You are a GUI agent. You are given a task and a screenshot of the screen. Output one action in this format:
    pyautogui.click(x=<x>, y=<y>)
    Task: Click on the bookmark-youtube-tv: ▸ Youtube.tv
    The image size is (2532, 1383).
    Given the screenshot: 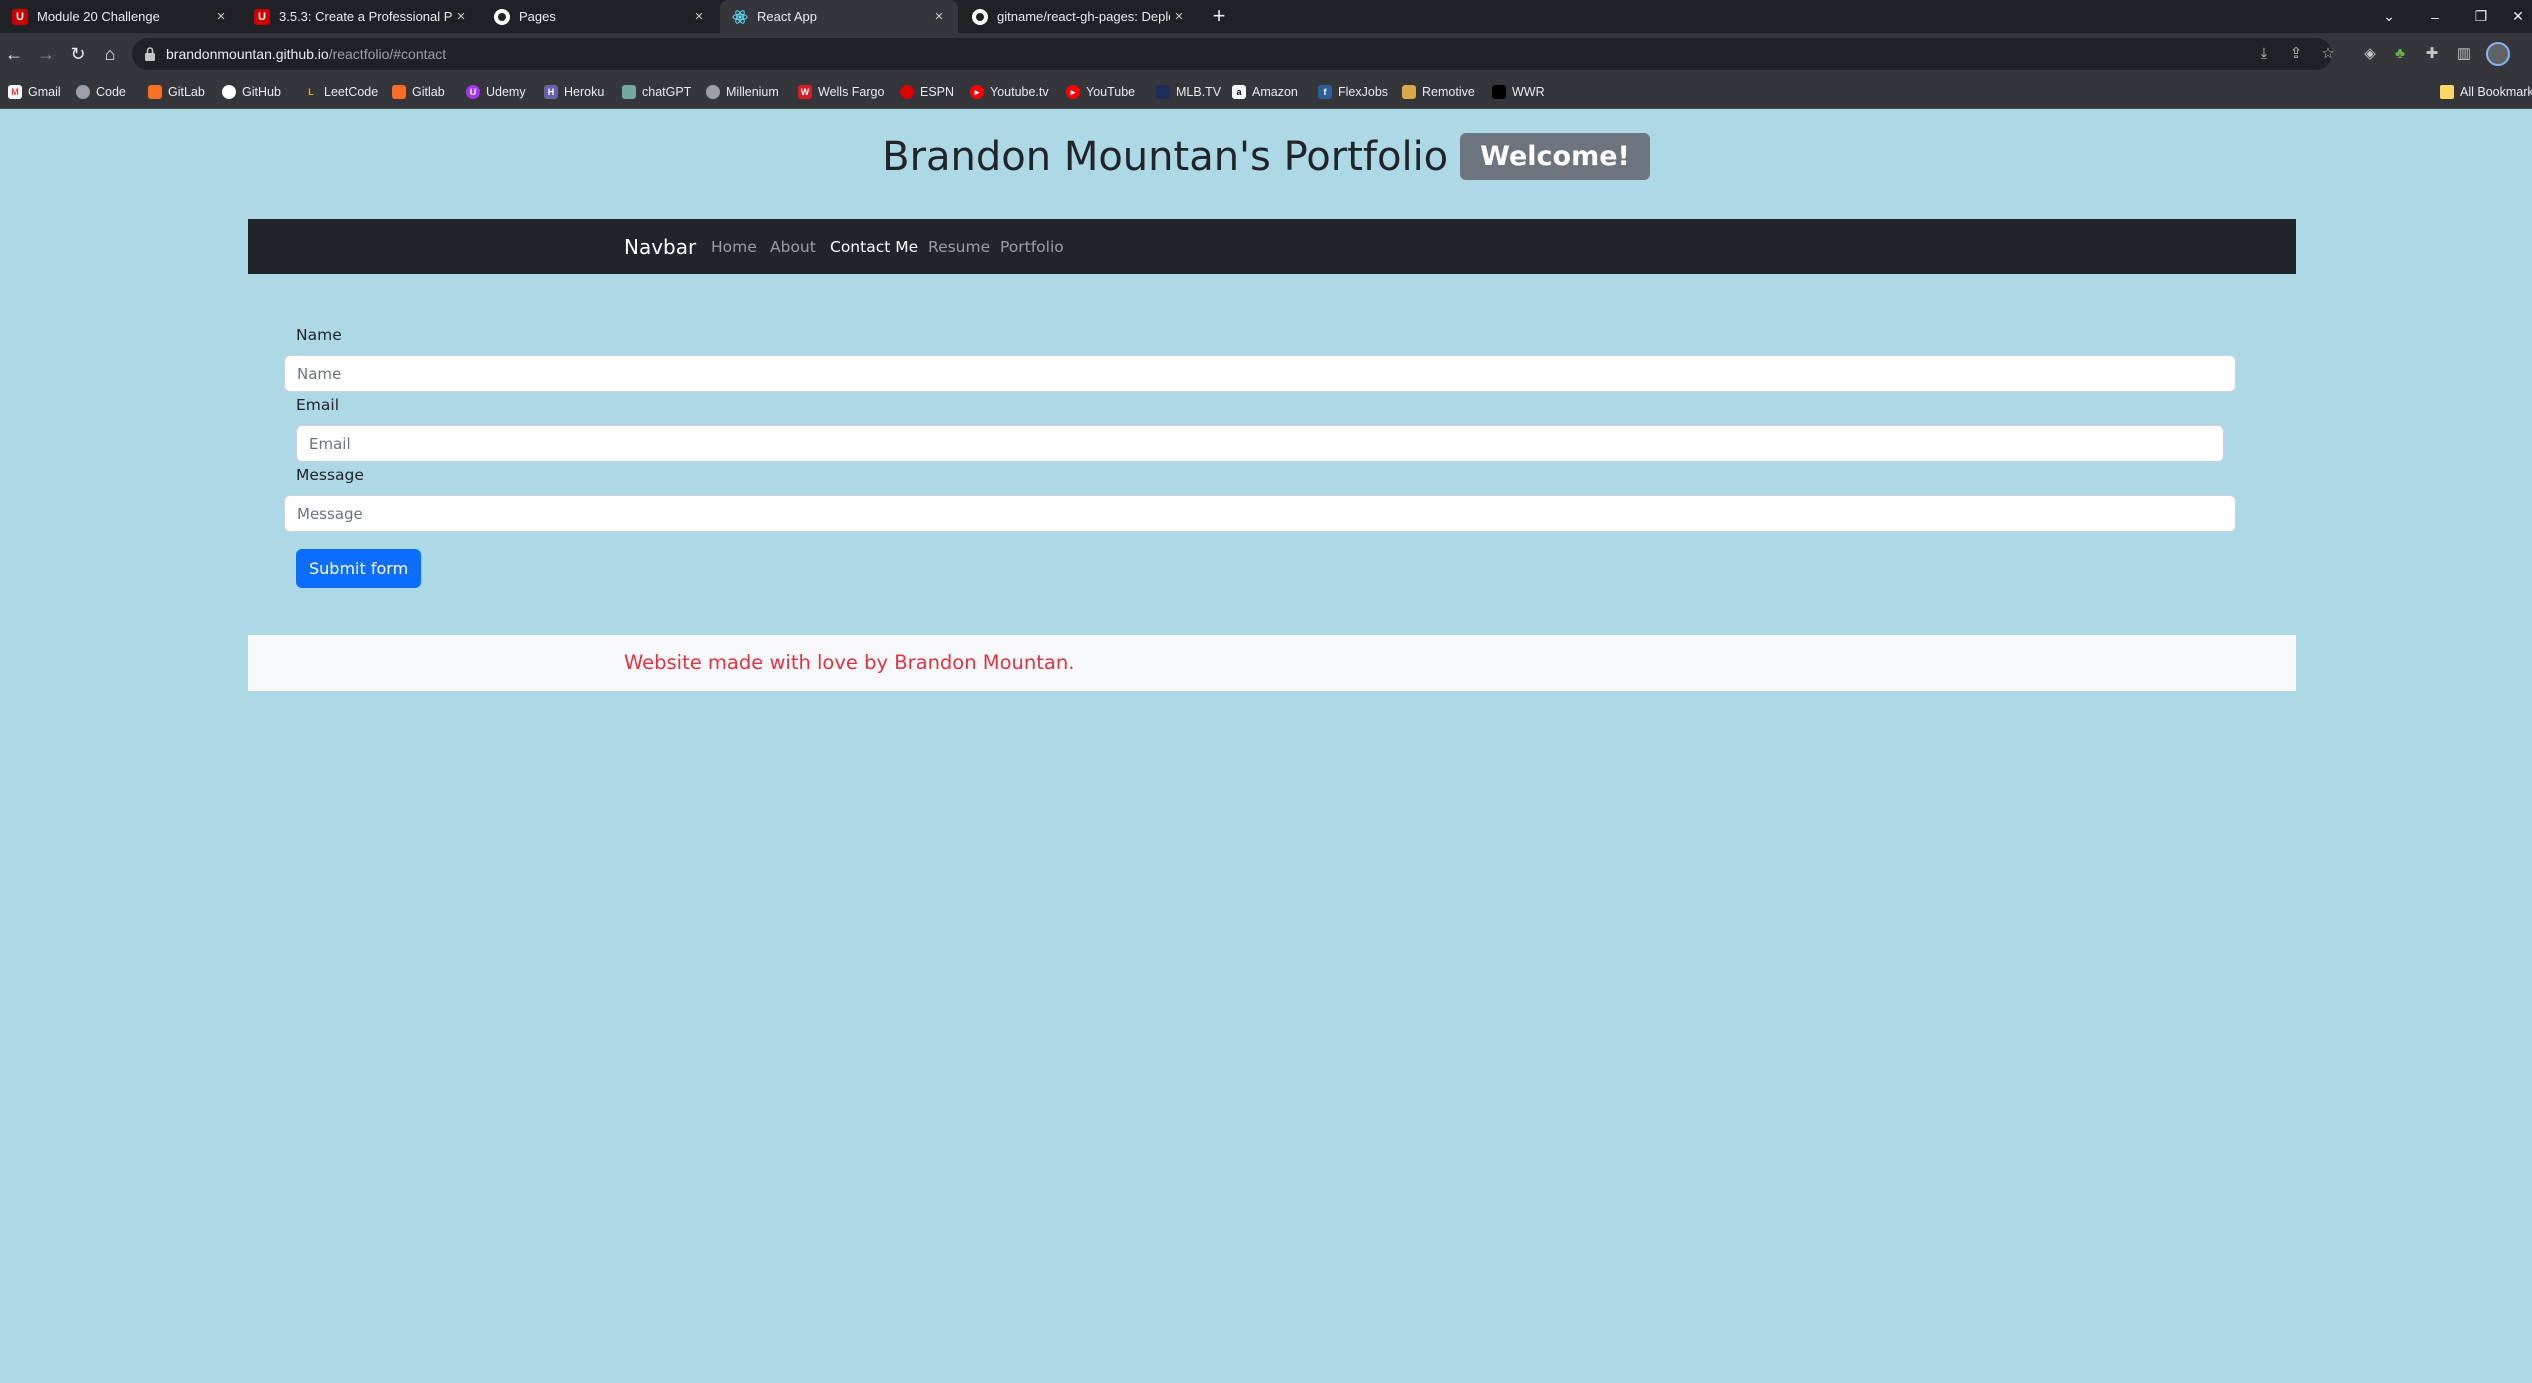 What is the action you would take?
    pyautogui.click(x=1009, y=92)
    